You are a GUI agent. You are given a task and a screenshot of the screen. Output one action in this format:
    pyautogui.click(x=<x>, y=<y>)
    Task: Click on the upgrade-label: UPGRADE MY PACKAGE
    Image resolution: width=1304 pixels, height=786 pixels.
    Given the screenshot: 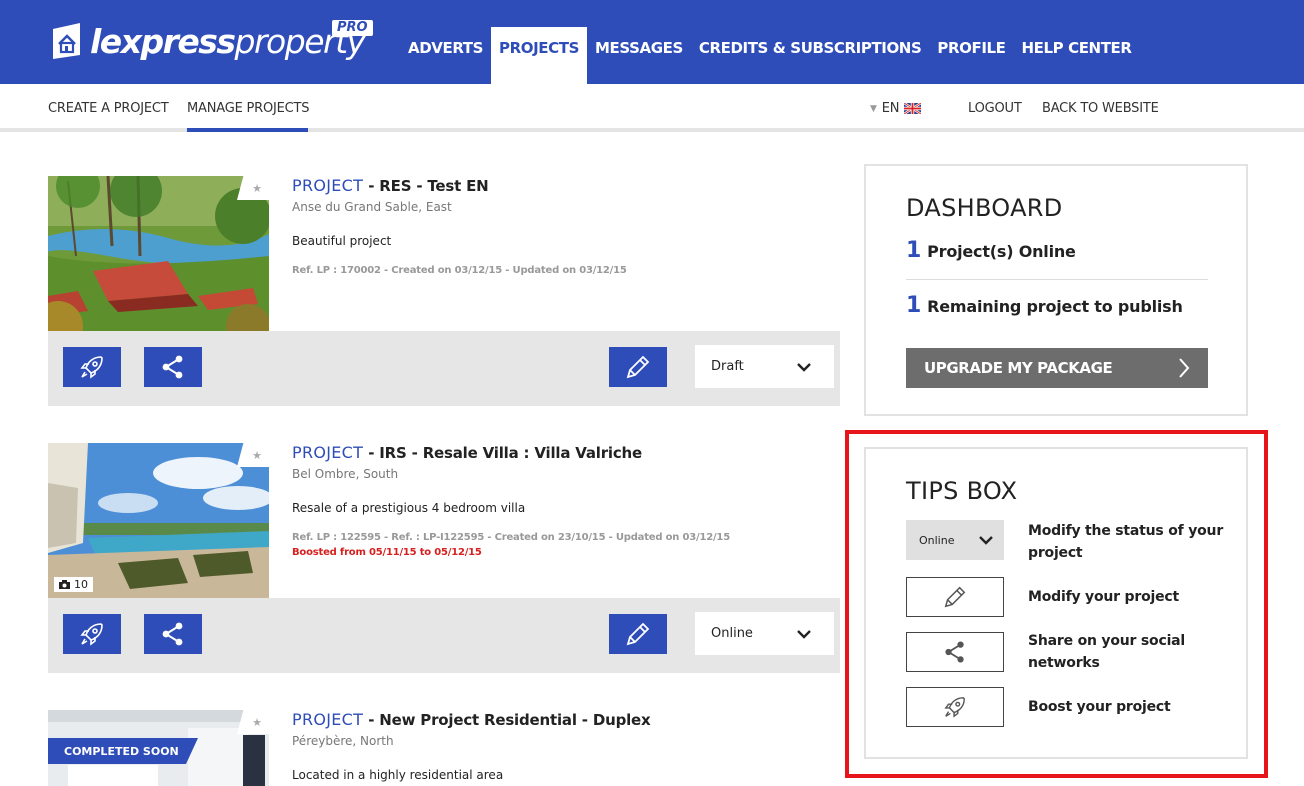 What is the action you would take?
    pyautogui.click(x=1018, y=368)
    